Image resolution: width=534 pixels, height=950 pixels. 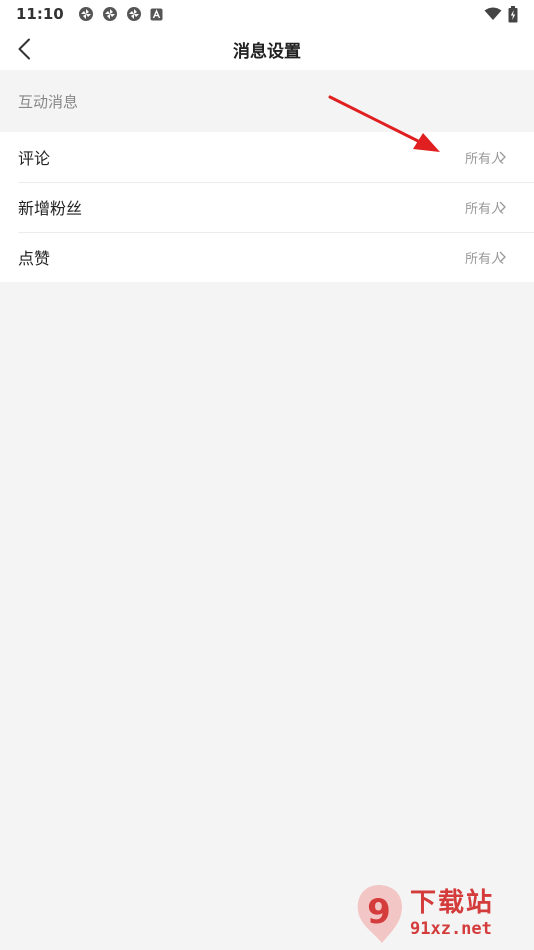 I want to click on status-icons-right, so click(x=501, y=14).